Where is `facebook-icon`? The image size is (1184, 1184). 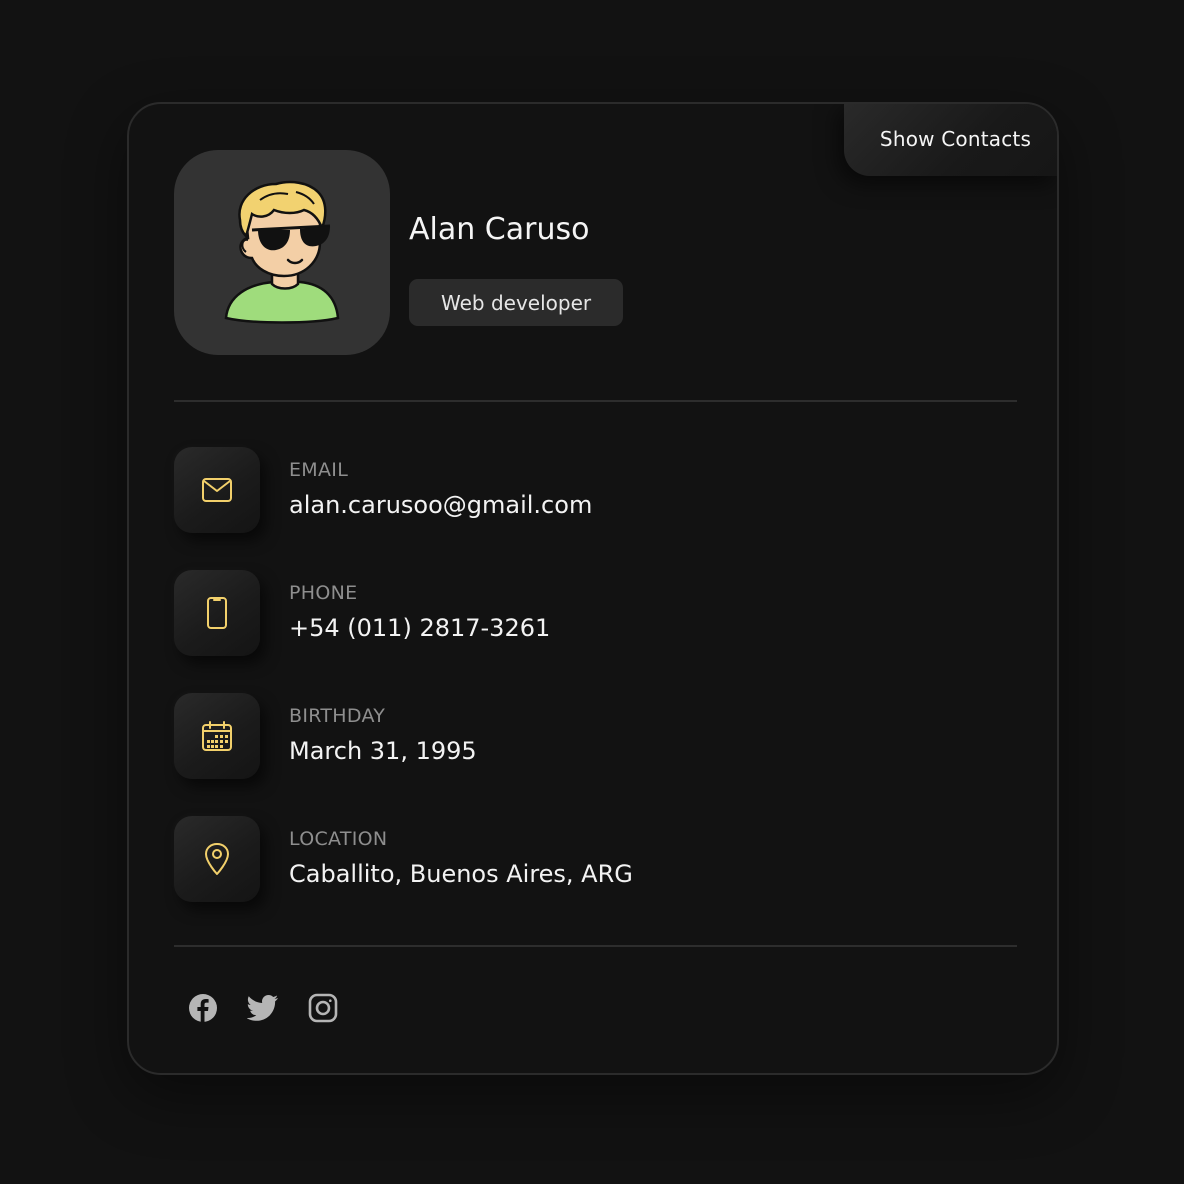 facebook-icon is located at coordinates (203, 1008).